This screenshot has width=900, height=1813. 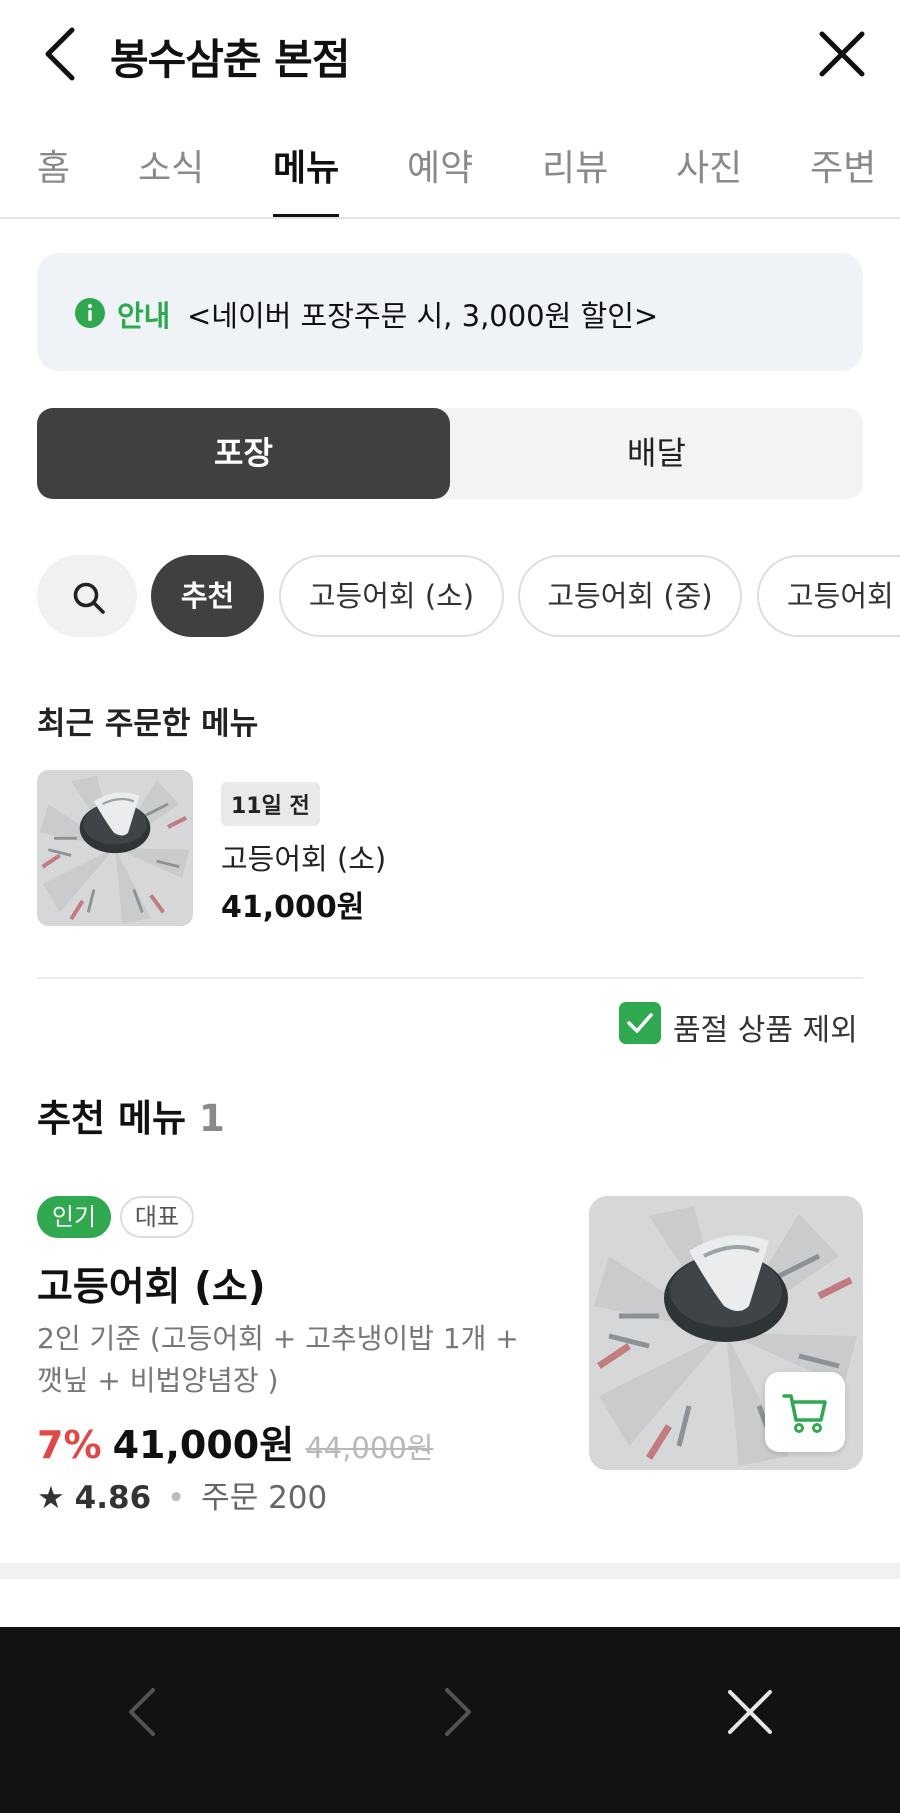 What do you see at coordinates (151, 1287) in the screenshot?
I see `menu-item-name: 고등어회 (소)` at bounding box center [151, 1287].